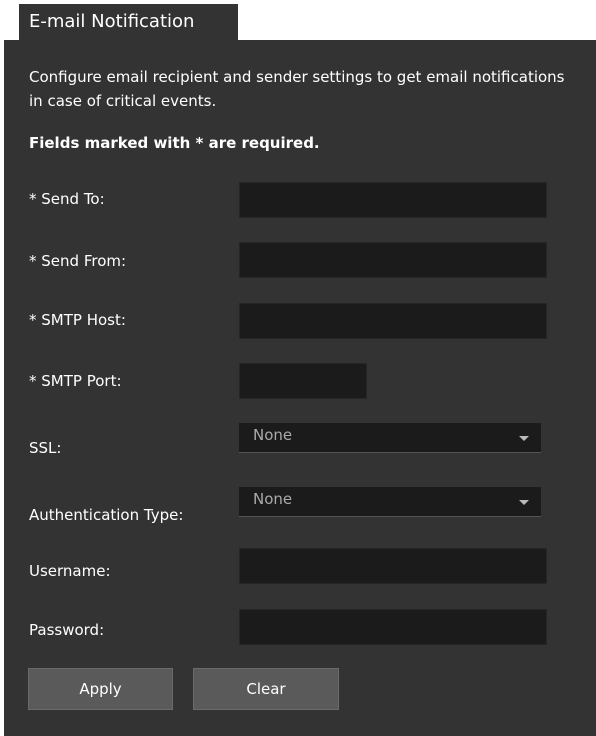  Describe the element at coordinates (75, 381) in the screenshot. I see `smtp-port-label: * SMTP Port:` at that location.